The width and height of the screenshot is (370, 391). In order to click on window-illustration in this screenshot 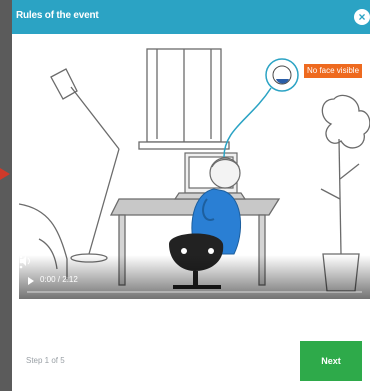, I will do `click(184, 99)`.